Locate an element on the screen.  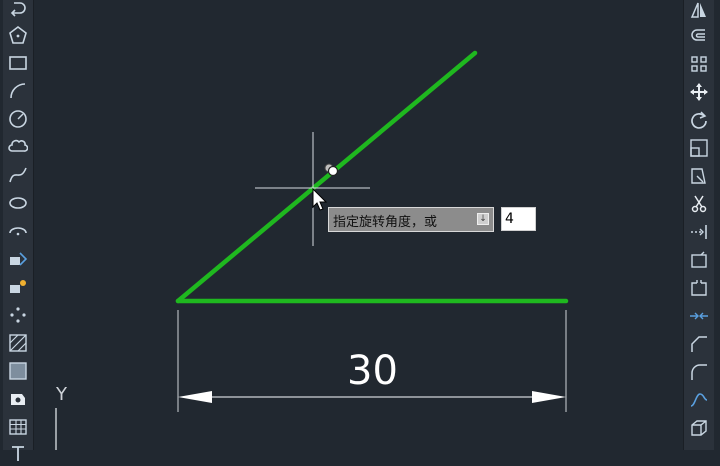
arc-icon is located at coordinates (18, 91).